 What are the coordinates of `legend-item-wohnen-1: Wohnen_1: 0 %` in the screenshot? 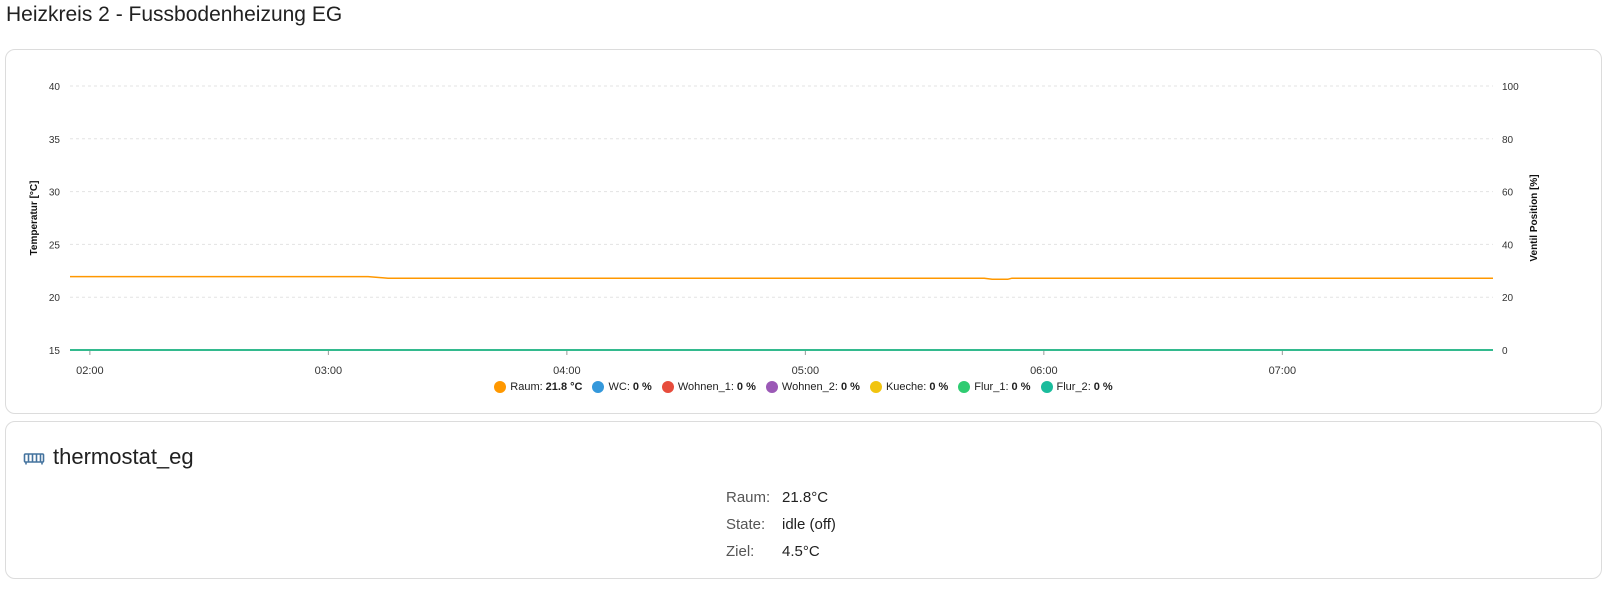 It's located at (708, 387).